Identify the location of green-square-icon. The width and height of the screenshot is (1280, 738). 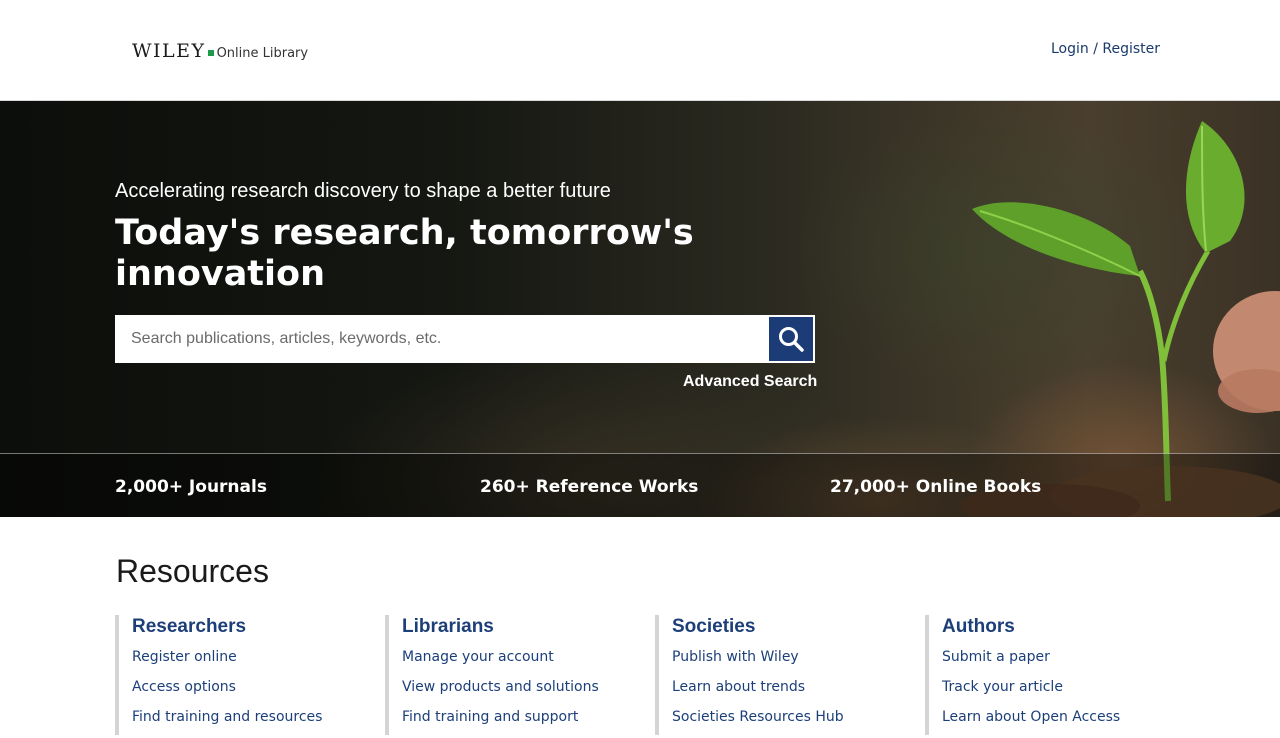
(210, 53).